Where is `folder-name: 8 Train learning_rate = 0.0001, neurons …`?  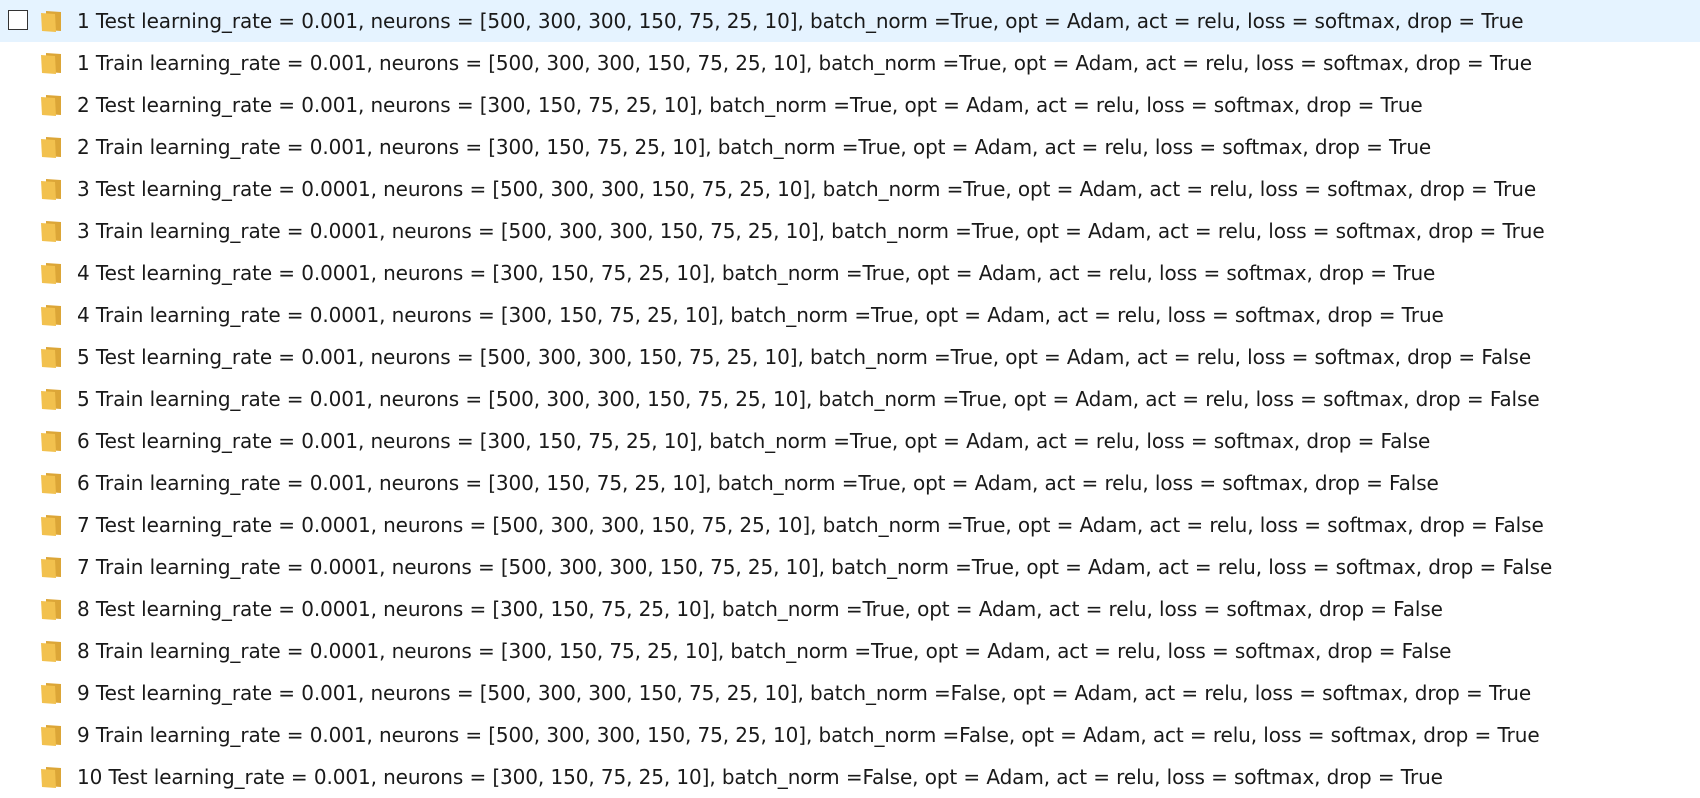
folder-name: 8 Train learning_rate = 0.0001, neurons … is located at coordinates (764, 651).